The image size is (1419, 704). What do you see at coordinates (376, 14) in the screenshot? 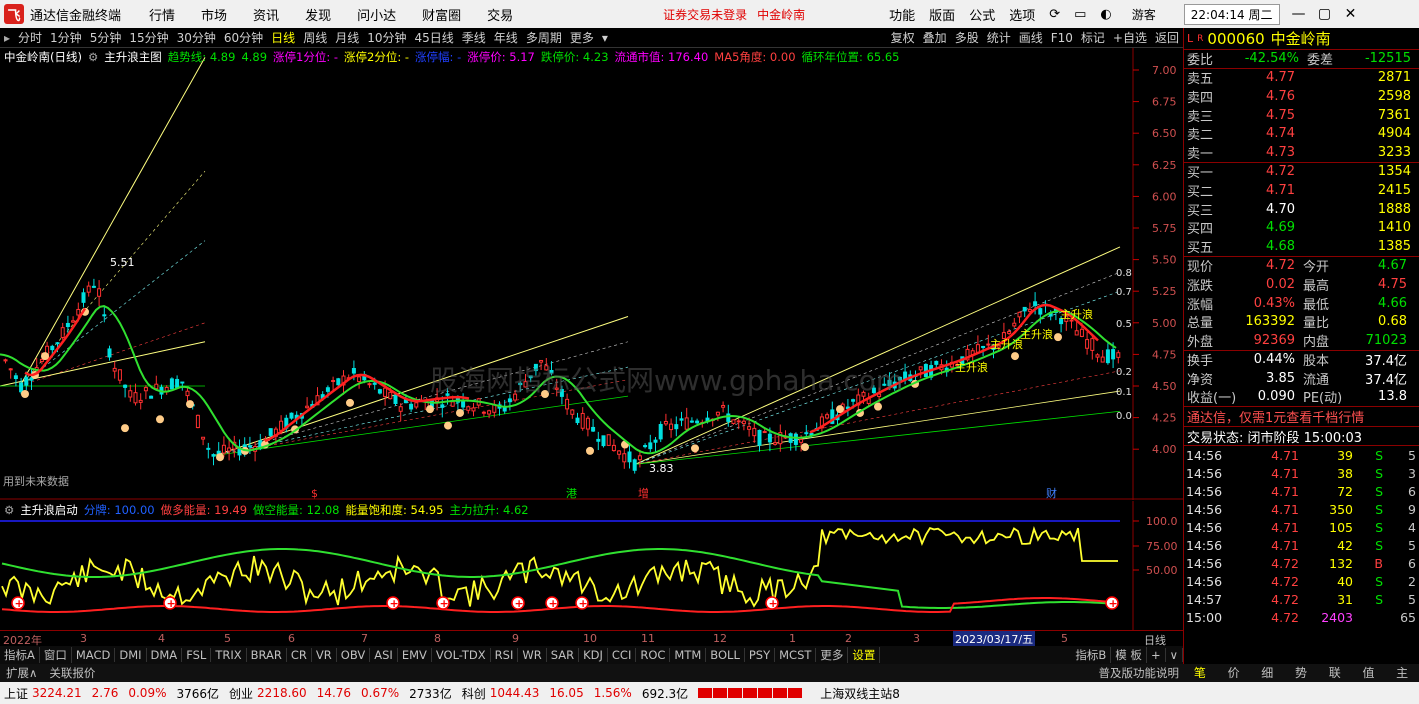
I see `menu-wenxiaoda: 问小达` at bounding box center [376, 14].